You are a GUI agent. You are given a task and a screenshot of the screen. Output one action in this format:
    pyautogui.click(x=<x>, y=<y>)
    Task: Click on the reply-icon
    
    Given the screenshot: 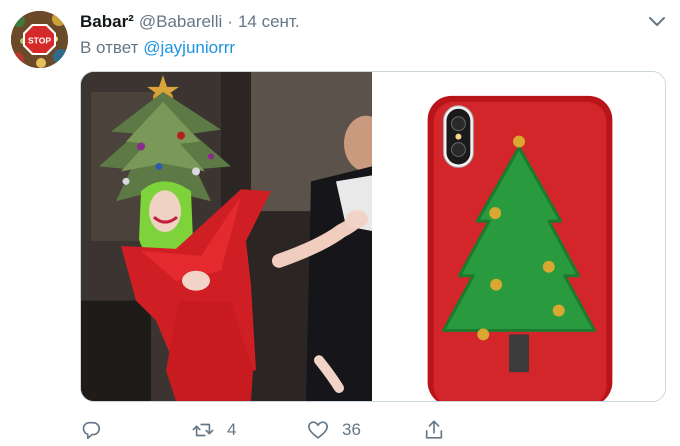 What is the action you would take?
    pyautogui.click(x=91, y=430)
    